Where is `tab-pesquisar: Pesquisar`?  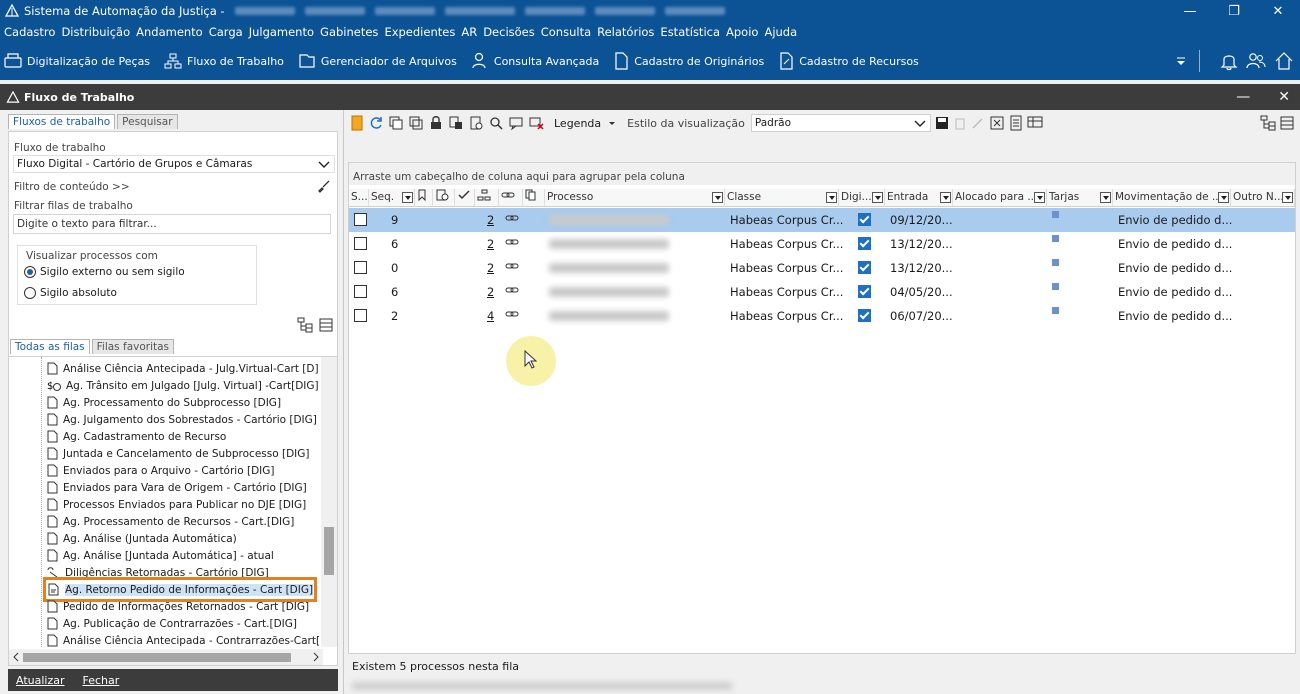
tab-pesquisar: Pesquisar is located at coordinates (147, 121).